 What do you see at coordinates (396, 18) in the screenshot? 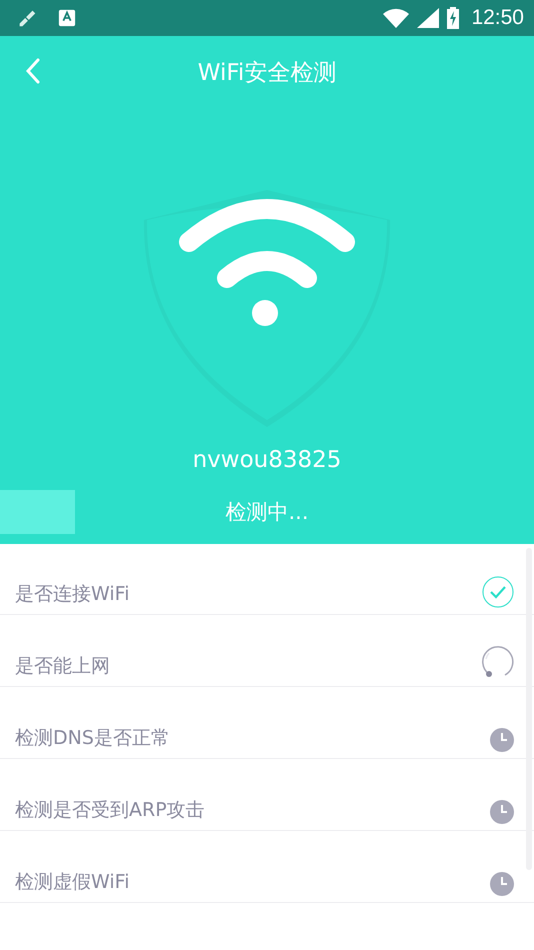
I see `wifi-signal-icon` at bounding box center [396, 18].